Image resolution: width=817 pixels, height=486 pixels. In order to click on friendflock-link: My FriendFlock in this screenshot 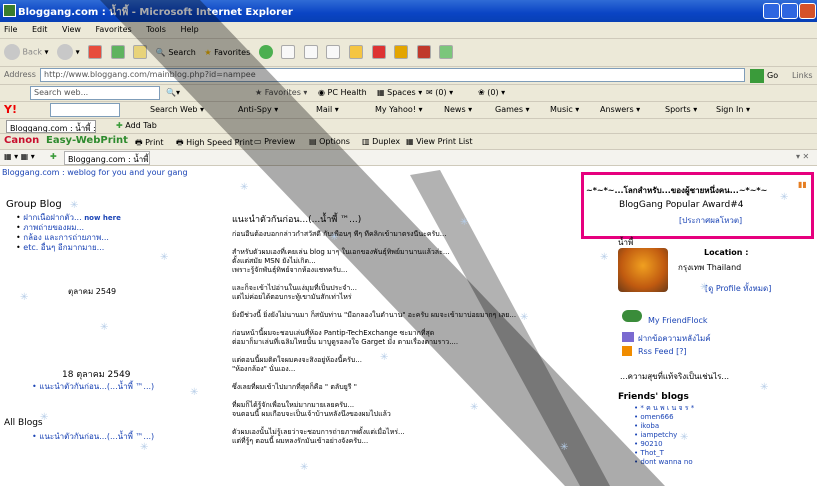, I will do `click(678, 320)`.